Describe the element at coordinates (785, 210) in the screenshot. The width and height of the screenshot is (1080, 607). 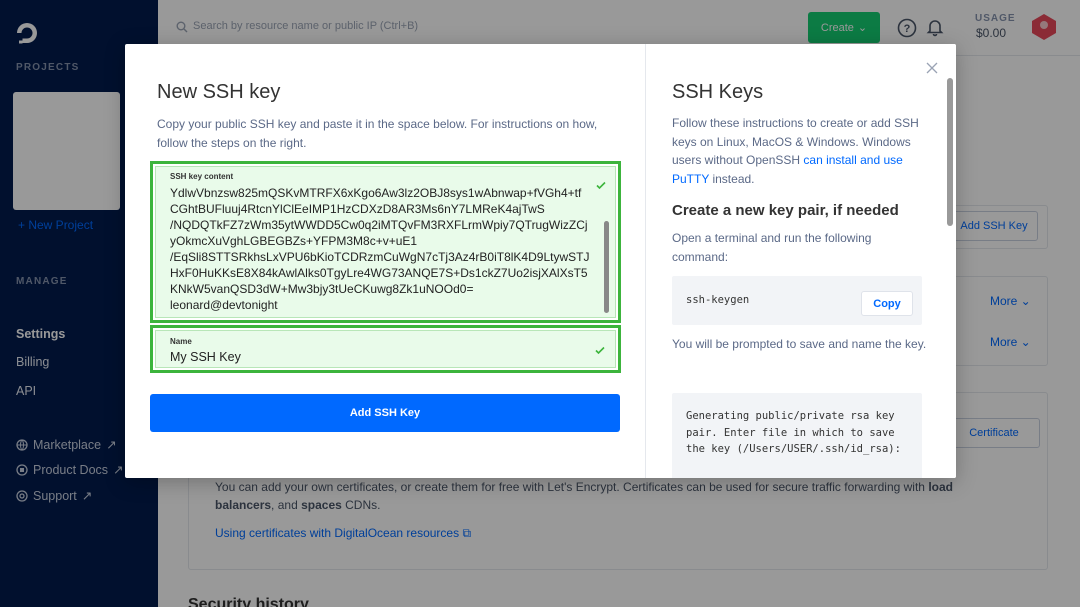
I see `create-key-pair-heading: Create a new key pair, if needed` at that location.